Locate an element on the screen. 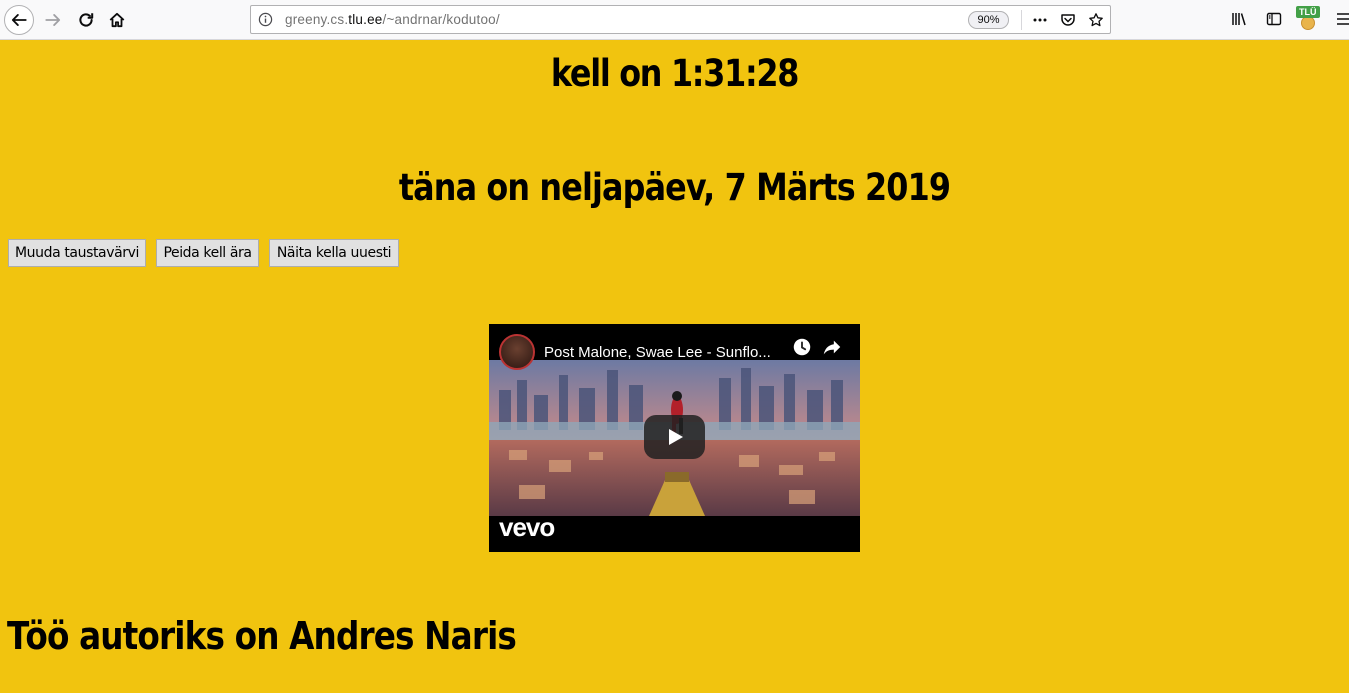  channel-avatar is located at coordinates (517, 352).